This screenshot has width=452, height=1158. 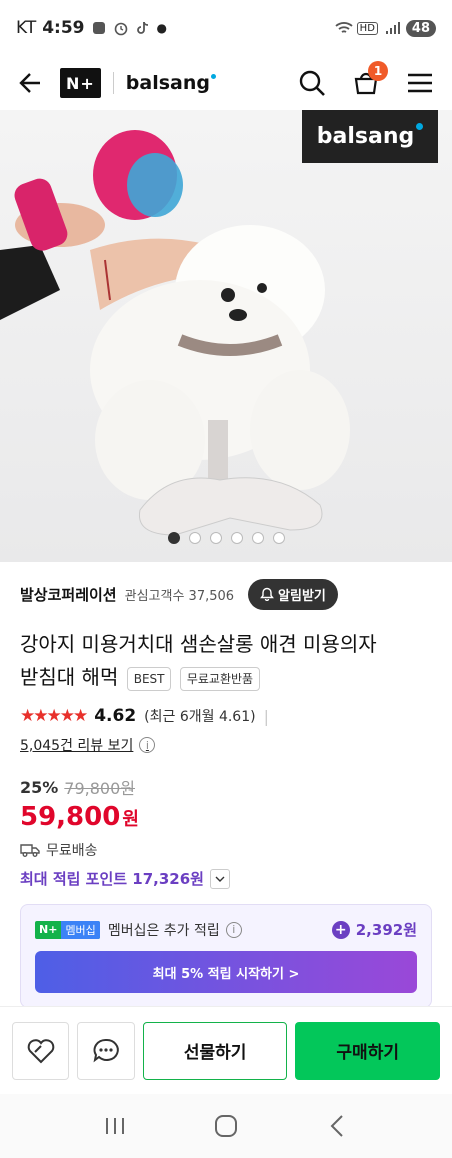 I want to click on discount-row: 25% 79,800원, so click(x=77, y=787).